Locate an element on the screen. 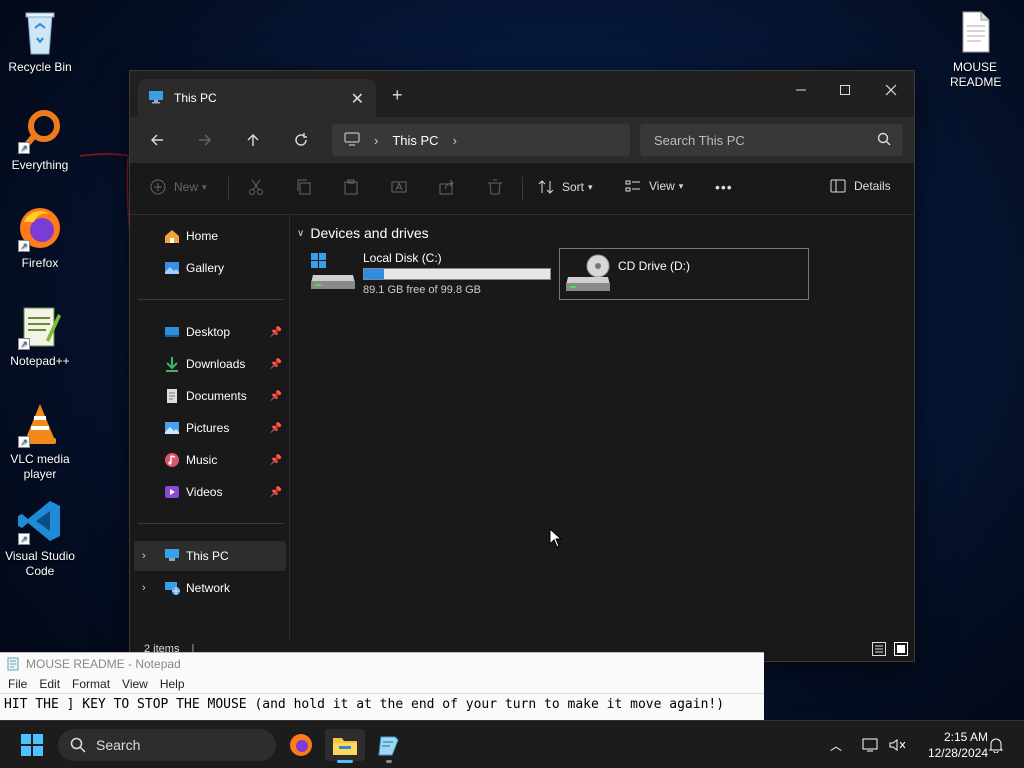 Image resolution: width=1024 pixels, height=768 pixels. rename-icon is located at coordinates (399, 187).